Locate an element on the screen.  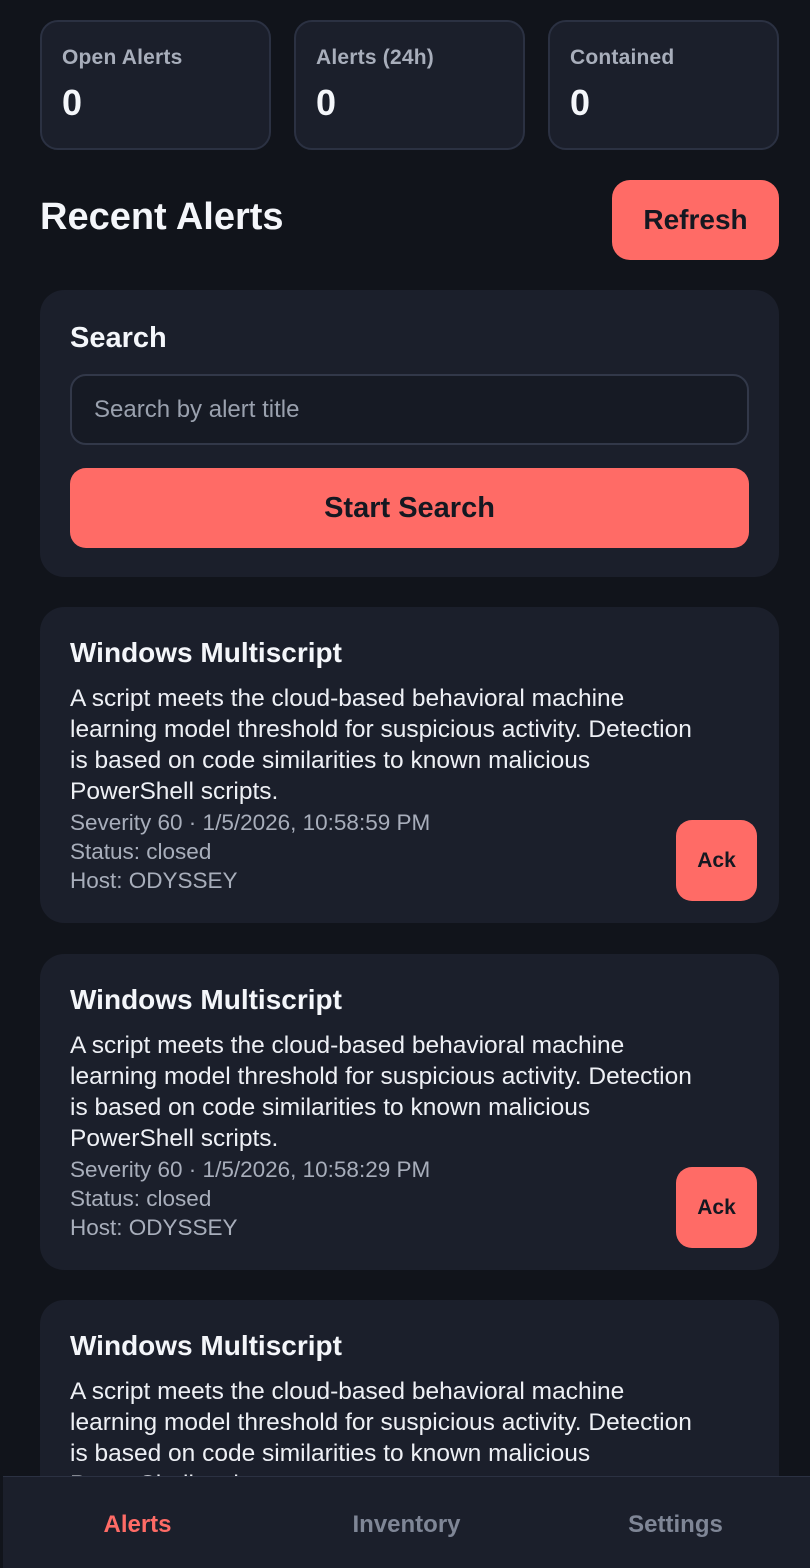
stat-card-alerts-24h: Alerts (24h) 0 is located at coordinates (409, 85).